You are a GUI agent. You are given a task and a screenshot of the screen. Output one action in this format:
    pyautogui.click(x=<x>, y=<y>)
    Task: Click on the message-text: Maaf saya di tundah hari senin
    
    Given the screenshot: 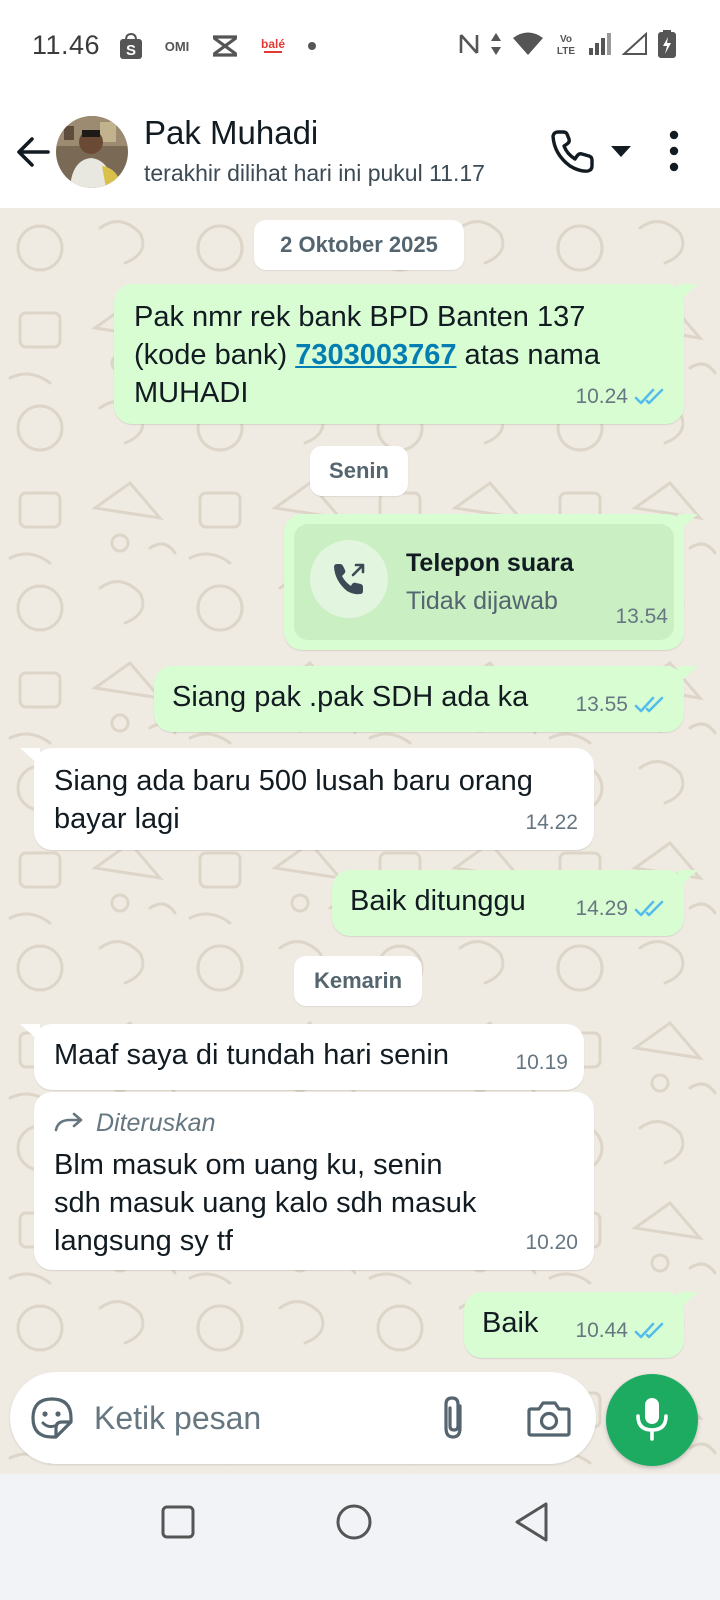 What is the action you would take?
    pyautogui.click(x=251, y=1055)
    